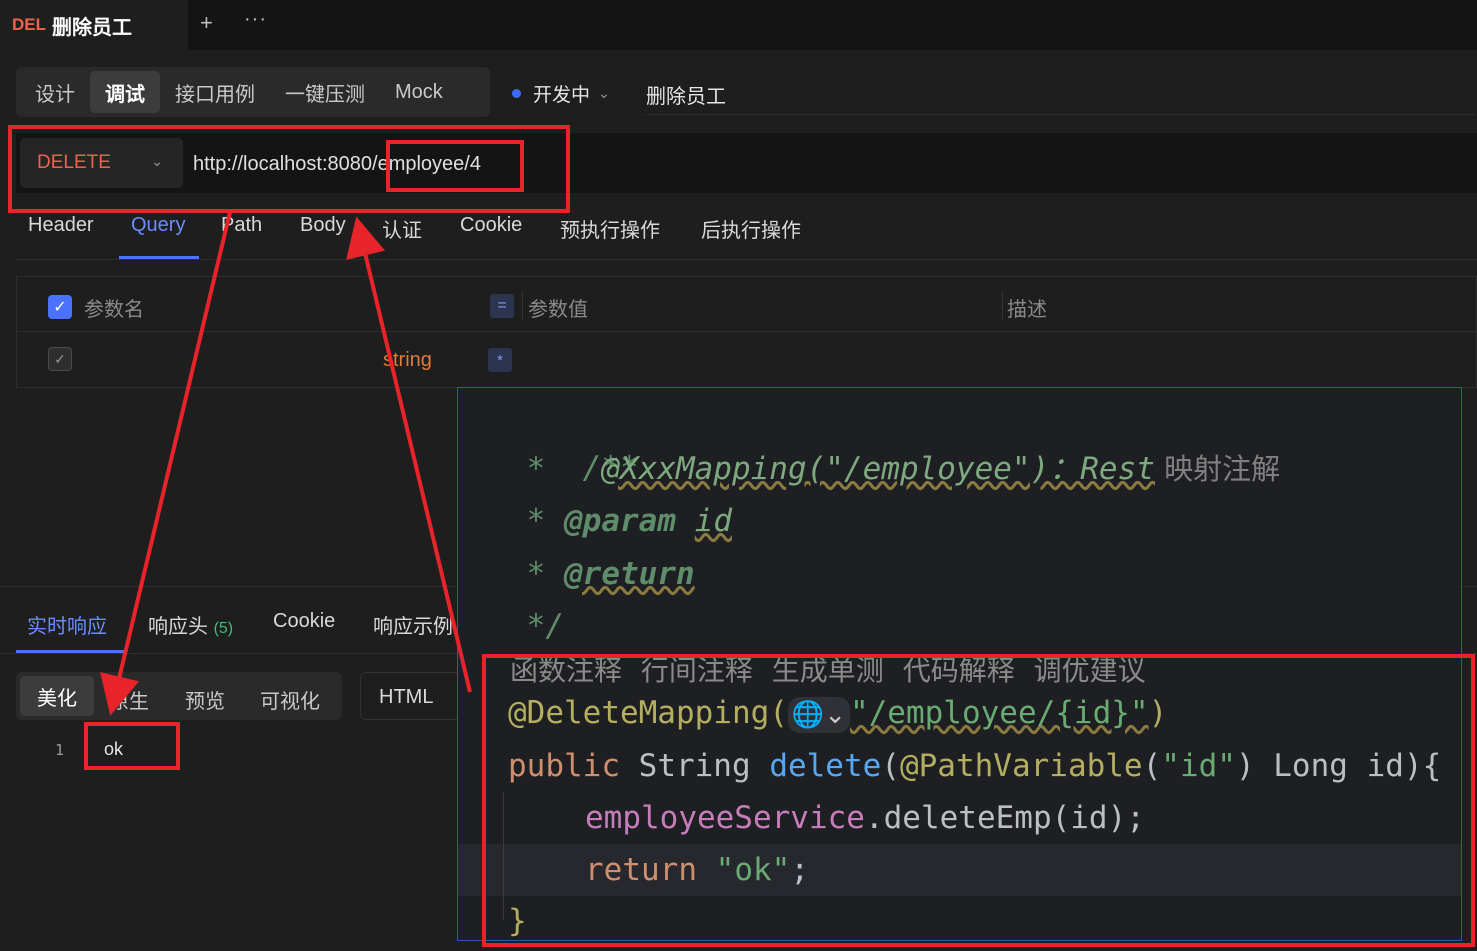 The width and height of the screenshot is (1477, 951). I want to click on tab-auth: 认证, so click(402, 228).